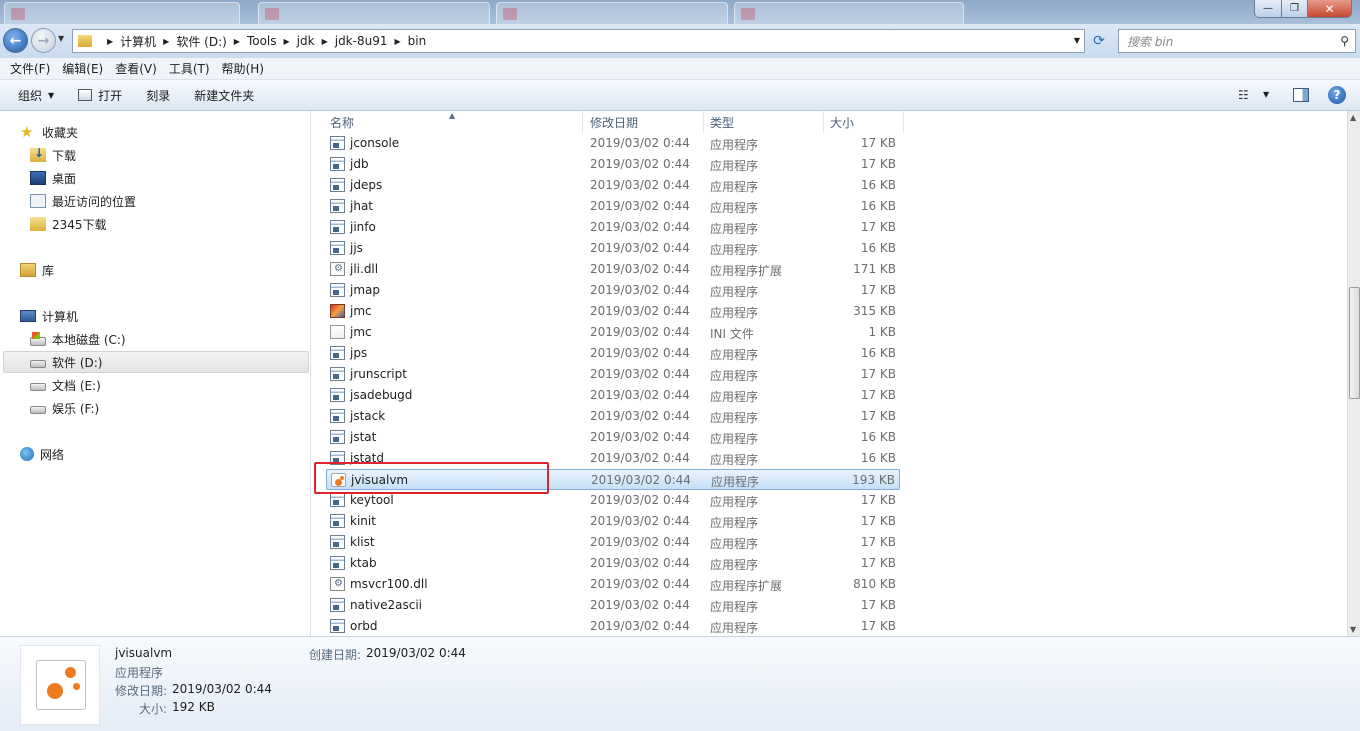 The width and height of the screenshot is (1360, 731). I want to click on file-row: native2ascii 2019/03/02 0:44 应用程序 17 KB, so click(613, 605).